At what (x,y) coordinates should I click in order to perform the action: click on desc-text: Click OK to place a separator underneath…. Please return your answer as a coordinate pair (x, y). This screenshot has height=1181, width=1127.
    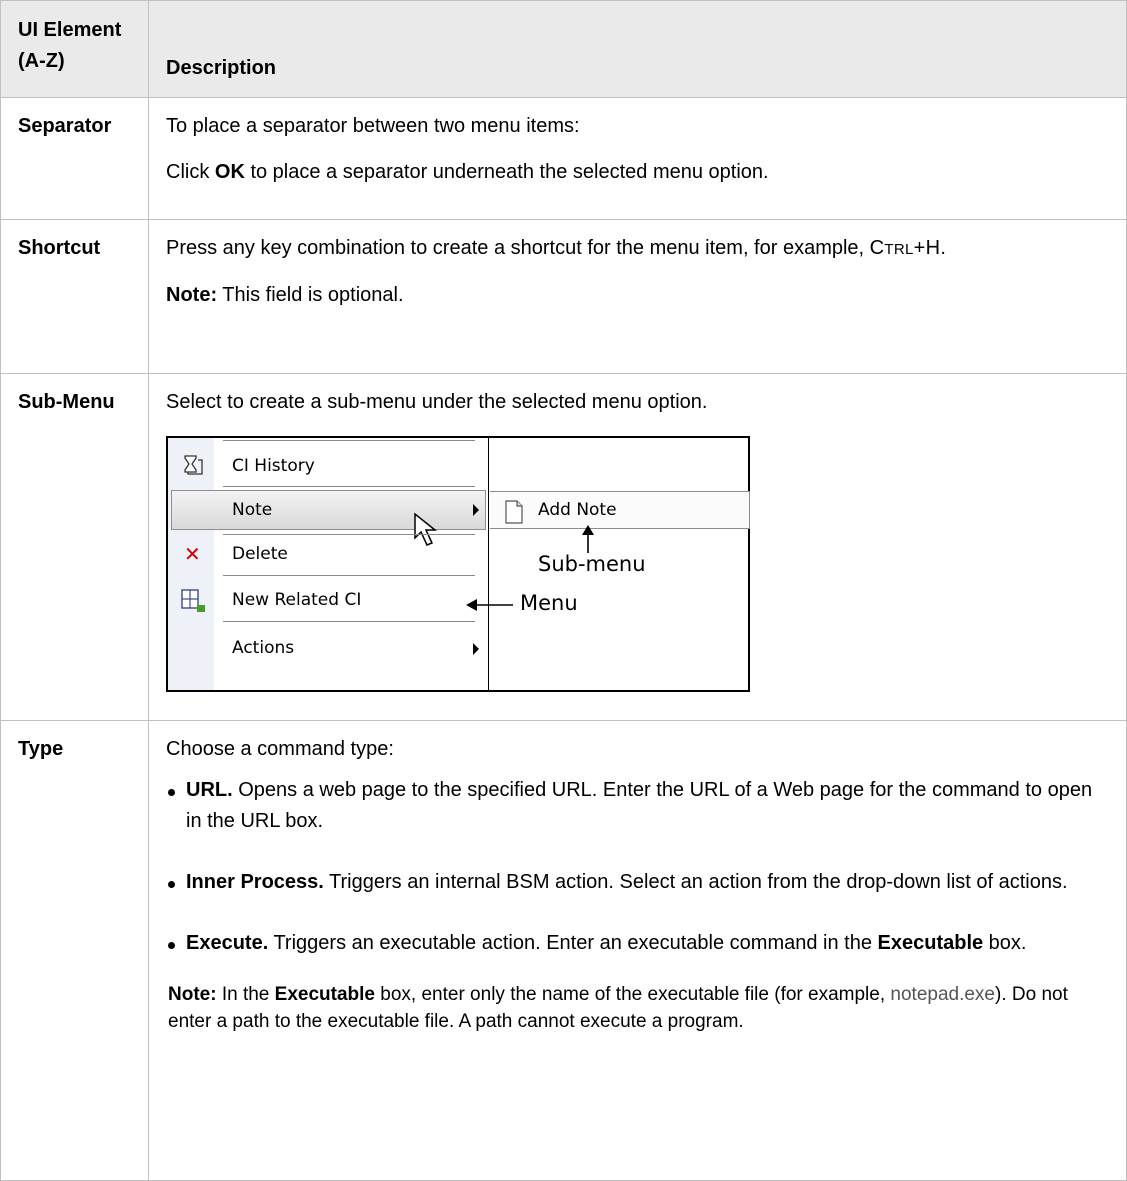
    Looking at the image, I should click on (467, 172).